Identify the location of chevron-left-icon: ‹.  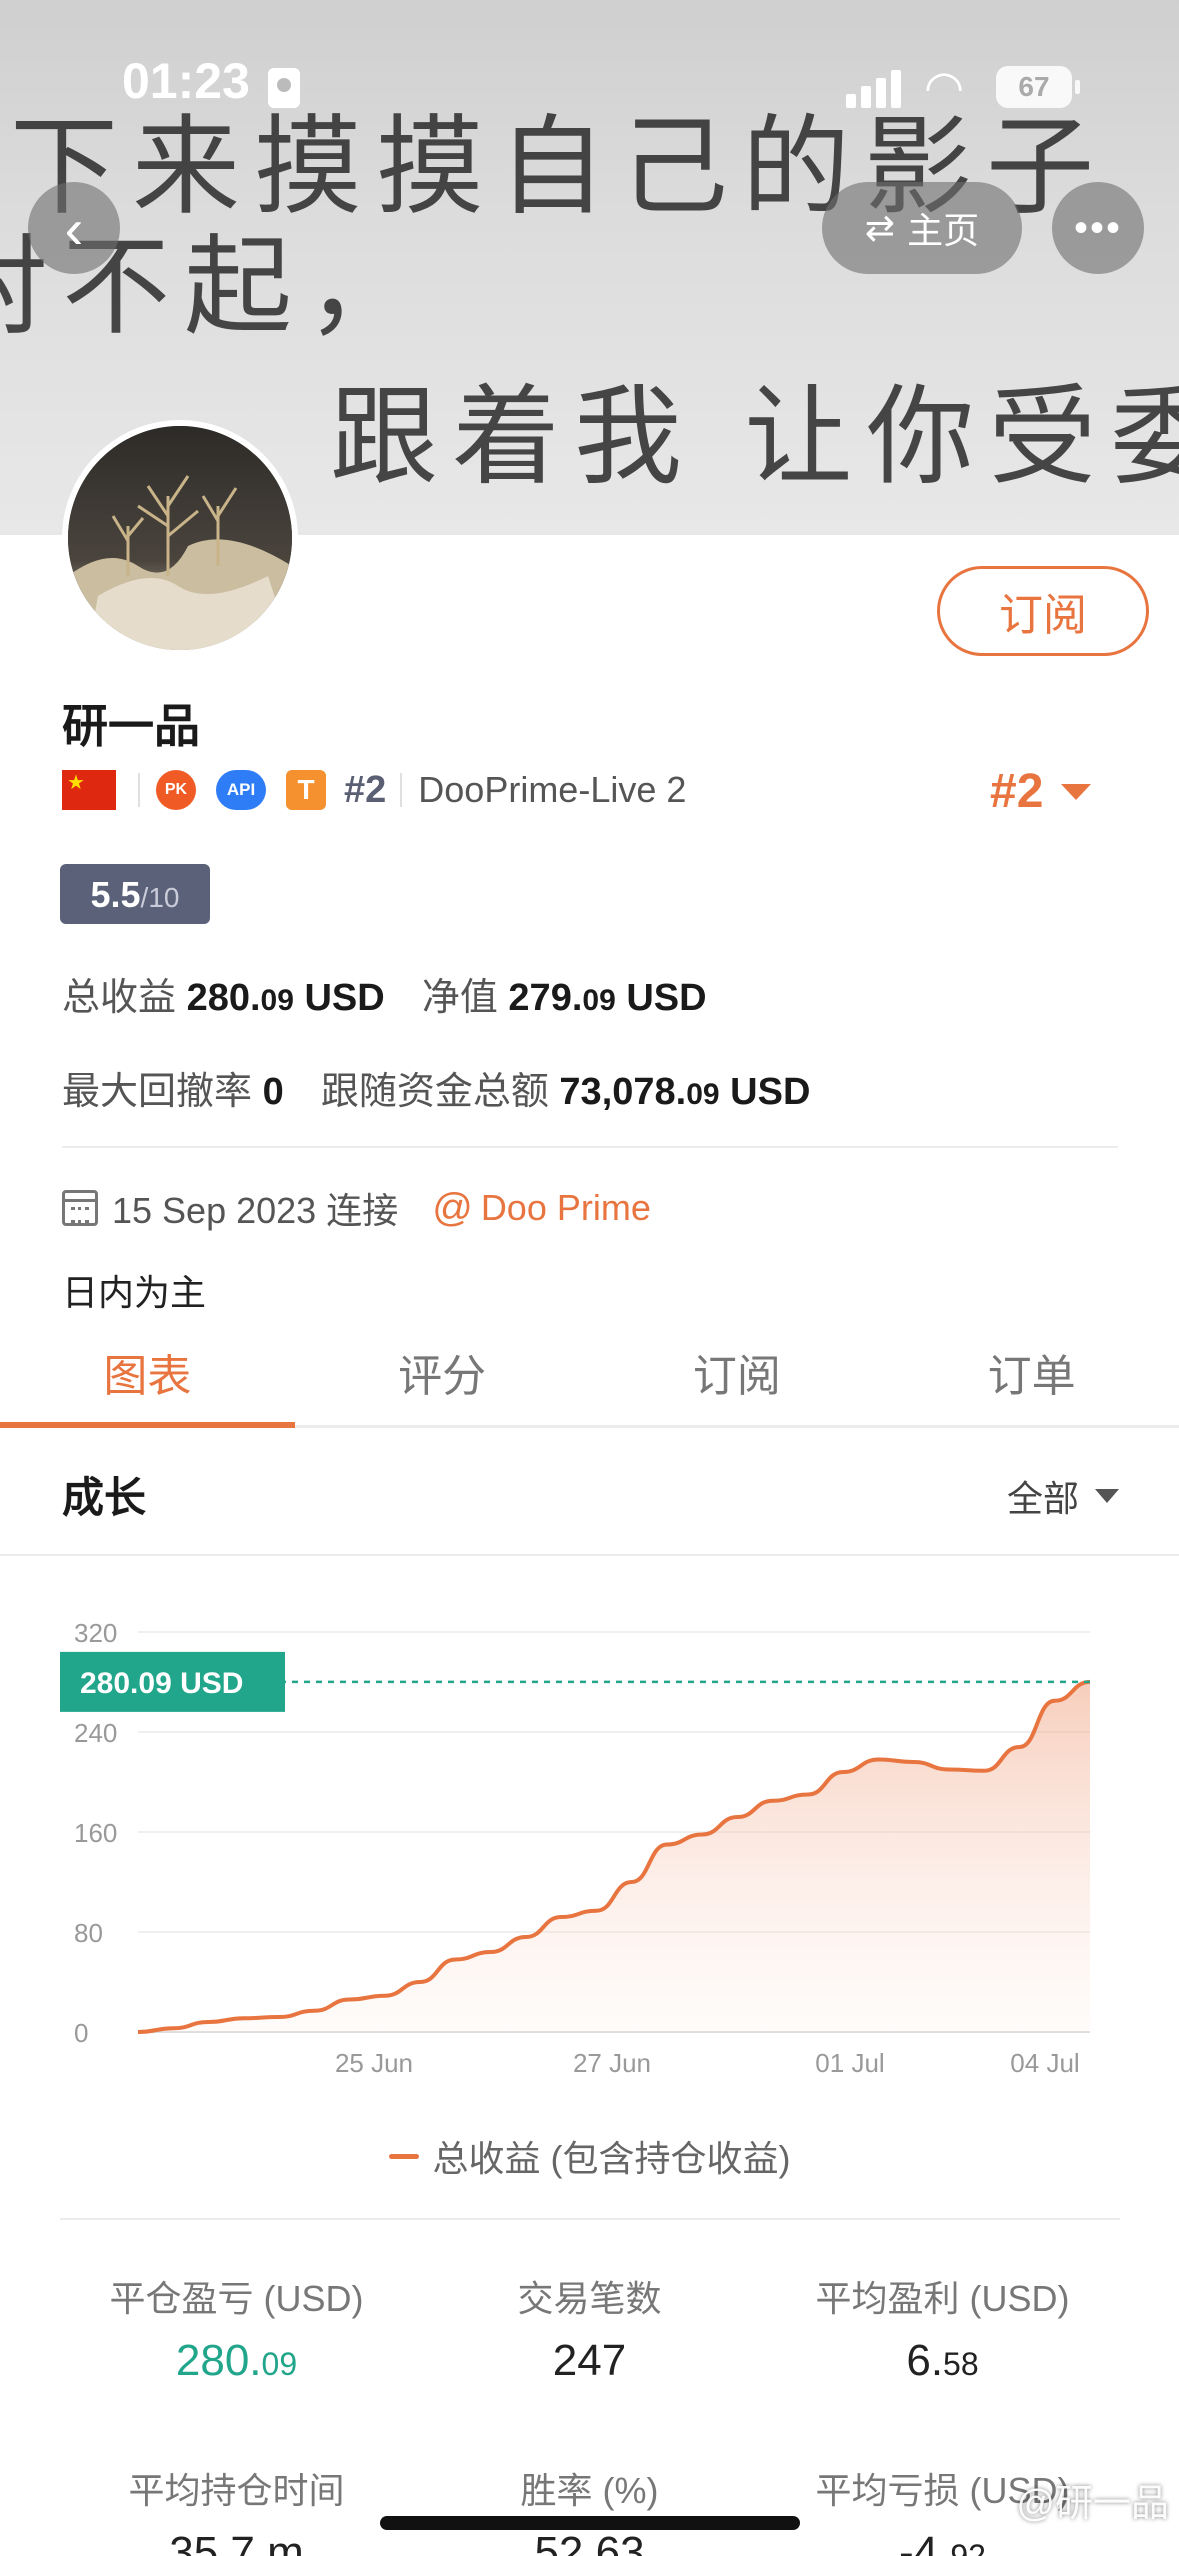
(74, 228).